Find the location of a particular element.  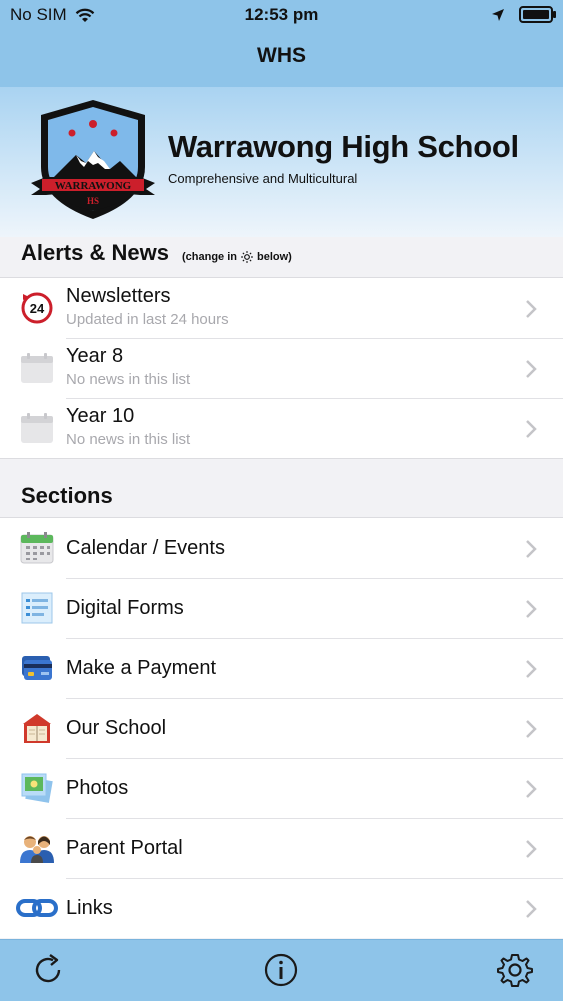

bottom-toolbar is located at coordinates (281, 970).